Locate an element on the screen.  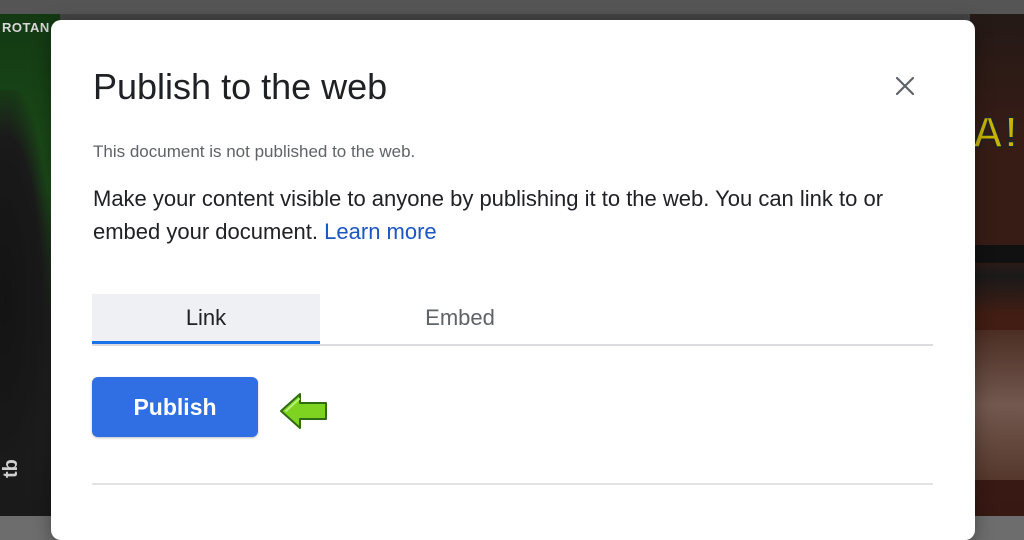
green-arrow-icon is located at coordinates (303, 411).